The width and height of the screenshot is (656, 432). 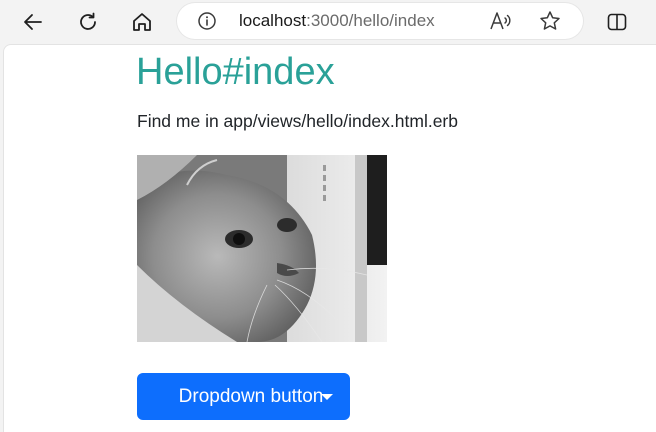 I want to click on url-host: localhost, so click(x=273, y=20).